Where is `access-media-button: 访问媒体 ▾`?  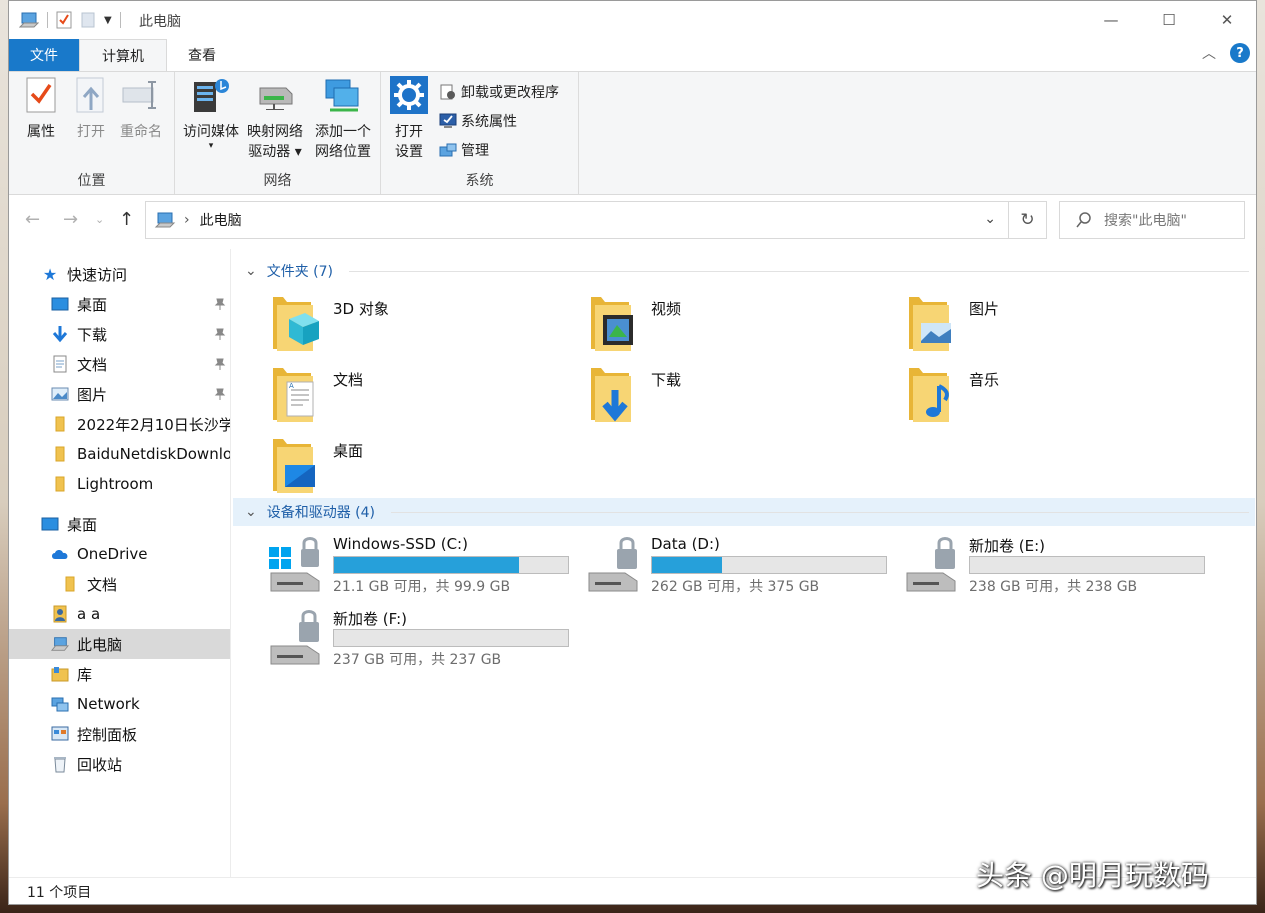 access-media-button: 访问媒体 ▾ is located at coordinates (211, 113).